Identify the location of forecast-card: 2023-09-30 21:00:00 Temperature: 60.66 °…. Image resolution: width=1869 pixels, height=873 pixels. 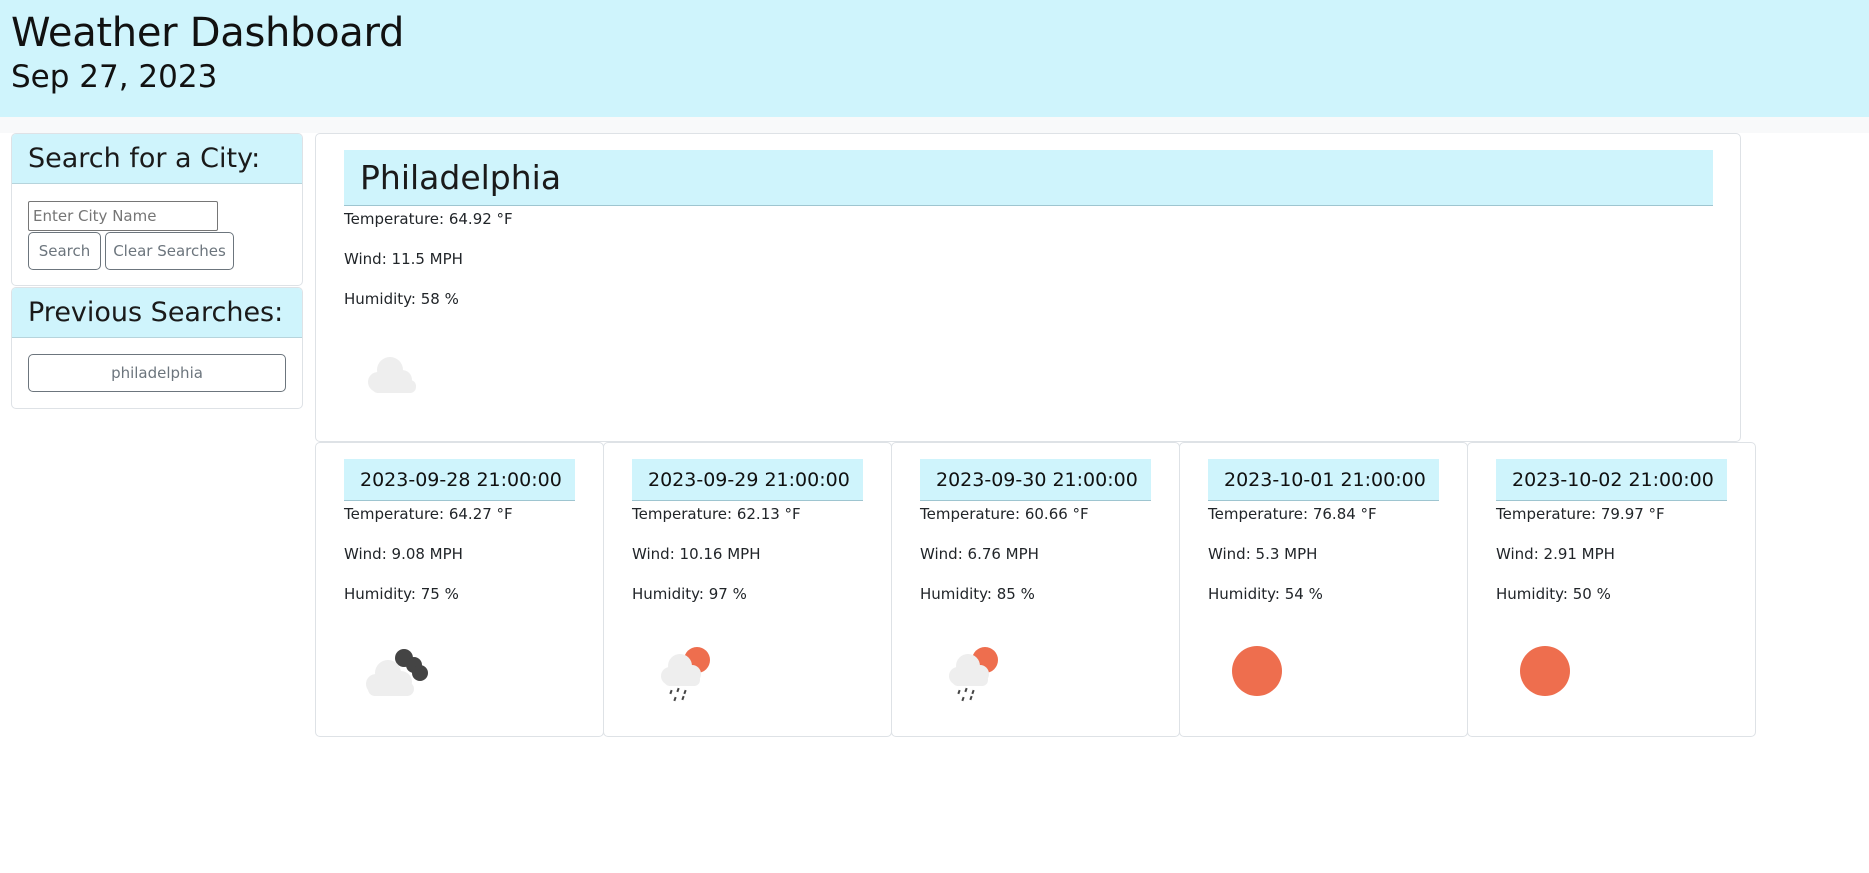
(1035, 589).